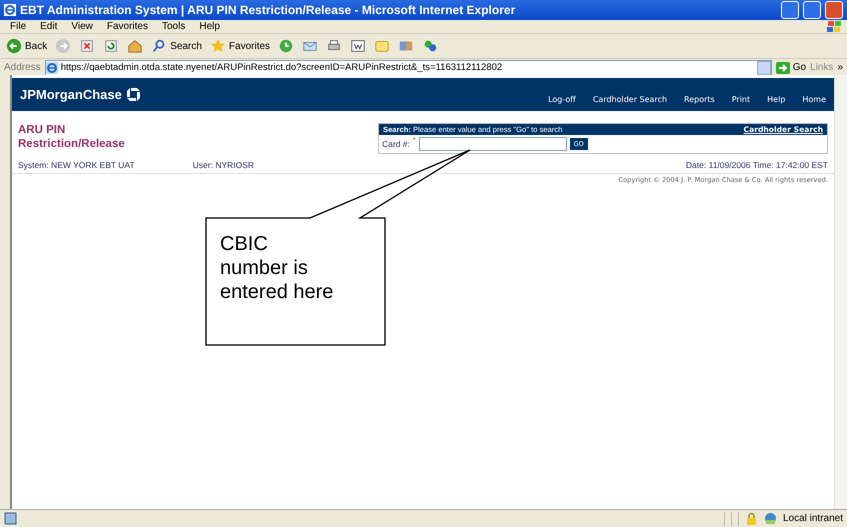 The image size is (847, 527). I want to click on lock-icon, so click(751, 518).